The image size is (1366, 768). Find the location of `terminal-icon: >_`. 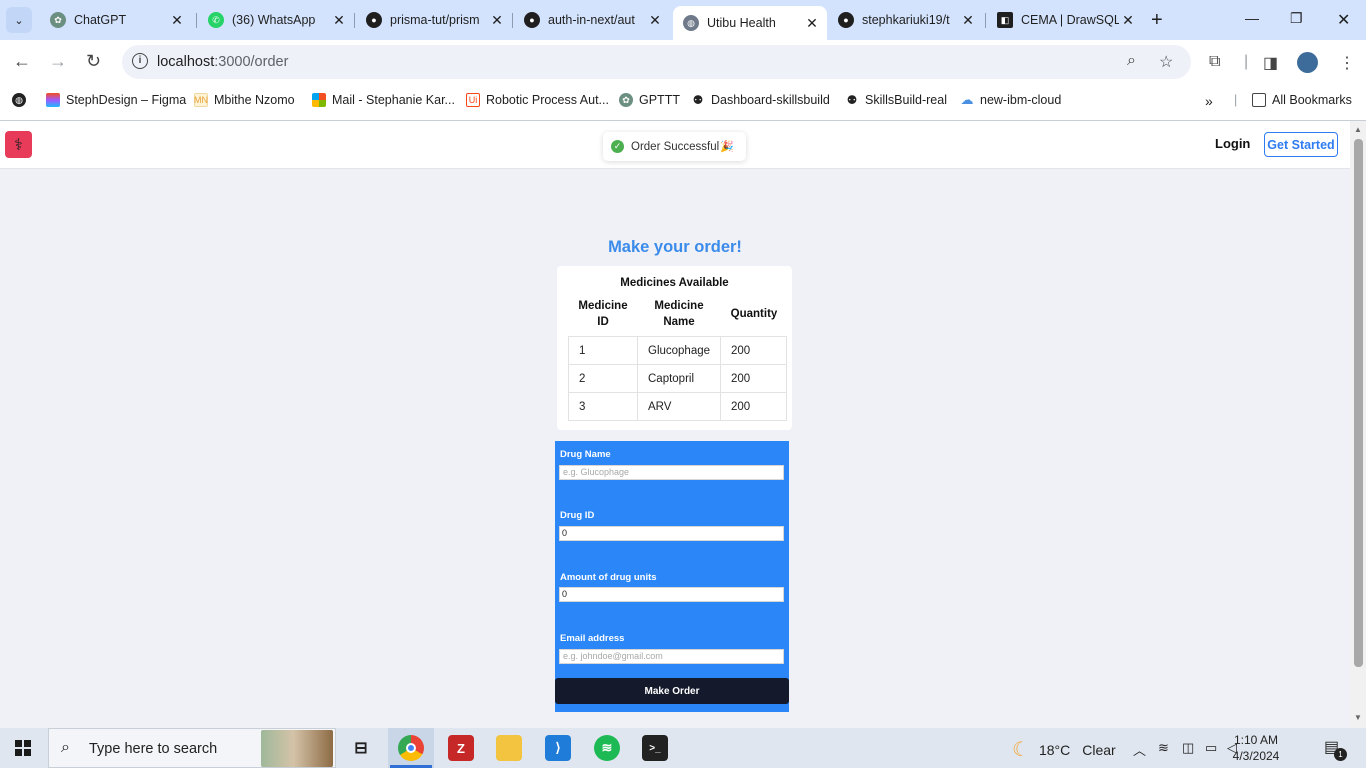

terminal-icon: >_ is located at coordinates (655, 748).